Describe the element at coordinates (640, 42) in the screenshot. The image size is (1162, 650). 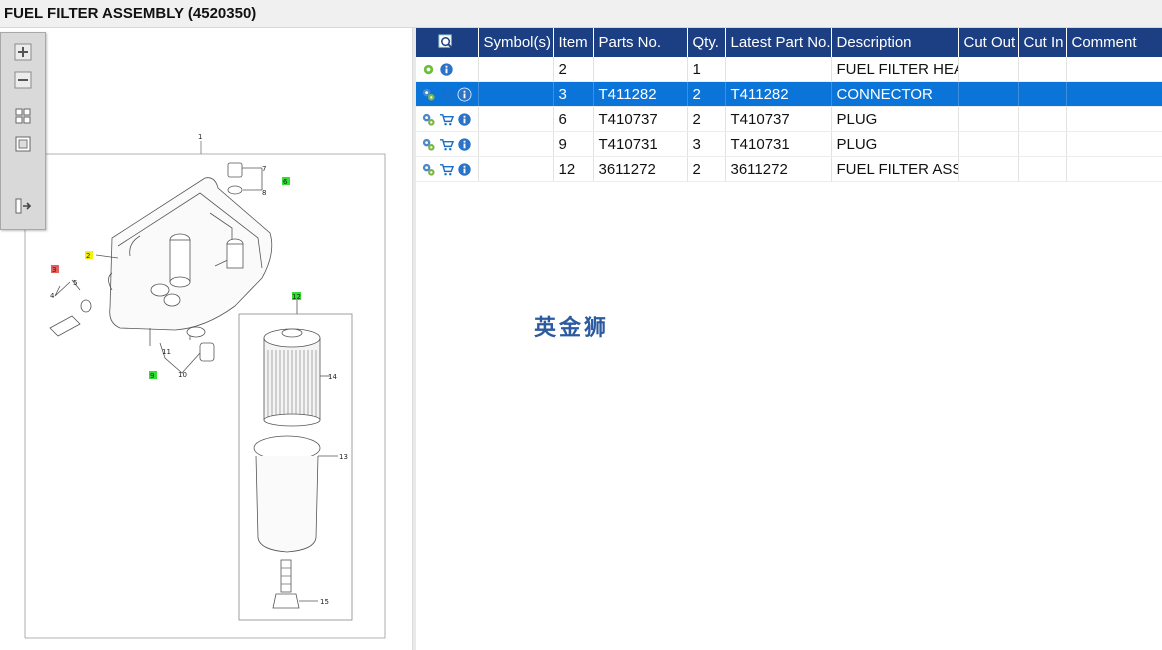
I see `column-header-parts-no: Parts No.` at that location.